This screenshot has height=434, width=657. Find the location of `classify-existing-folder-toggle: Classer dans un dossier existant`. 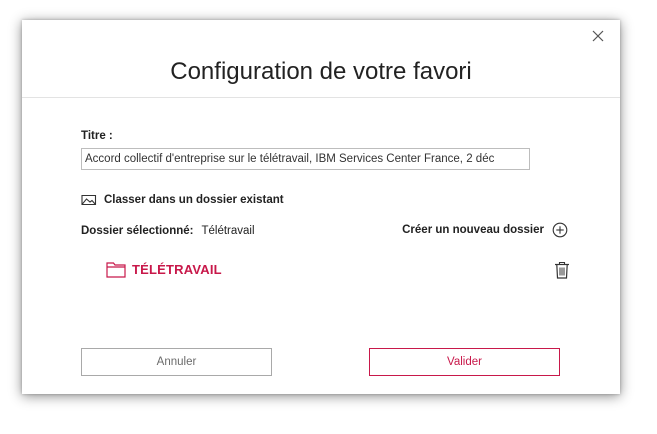

classify-existing-folder-toggle: Classer dans un dossier existant is located at coordinates (182, 200).